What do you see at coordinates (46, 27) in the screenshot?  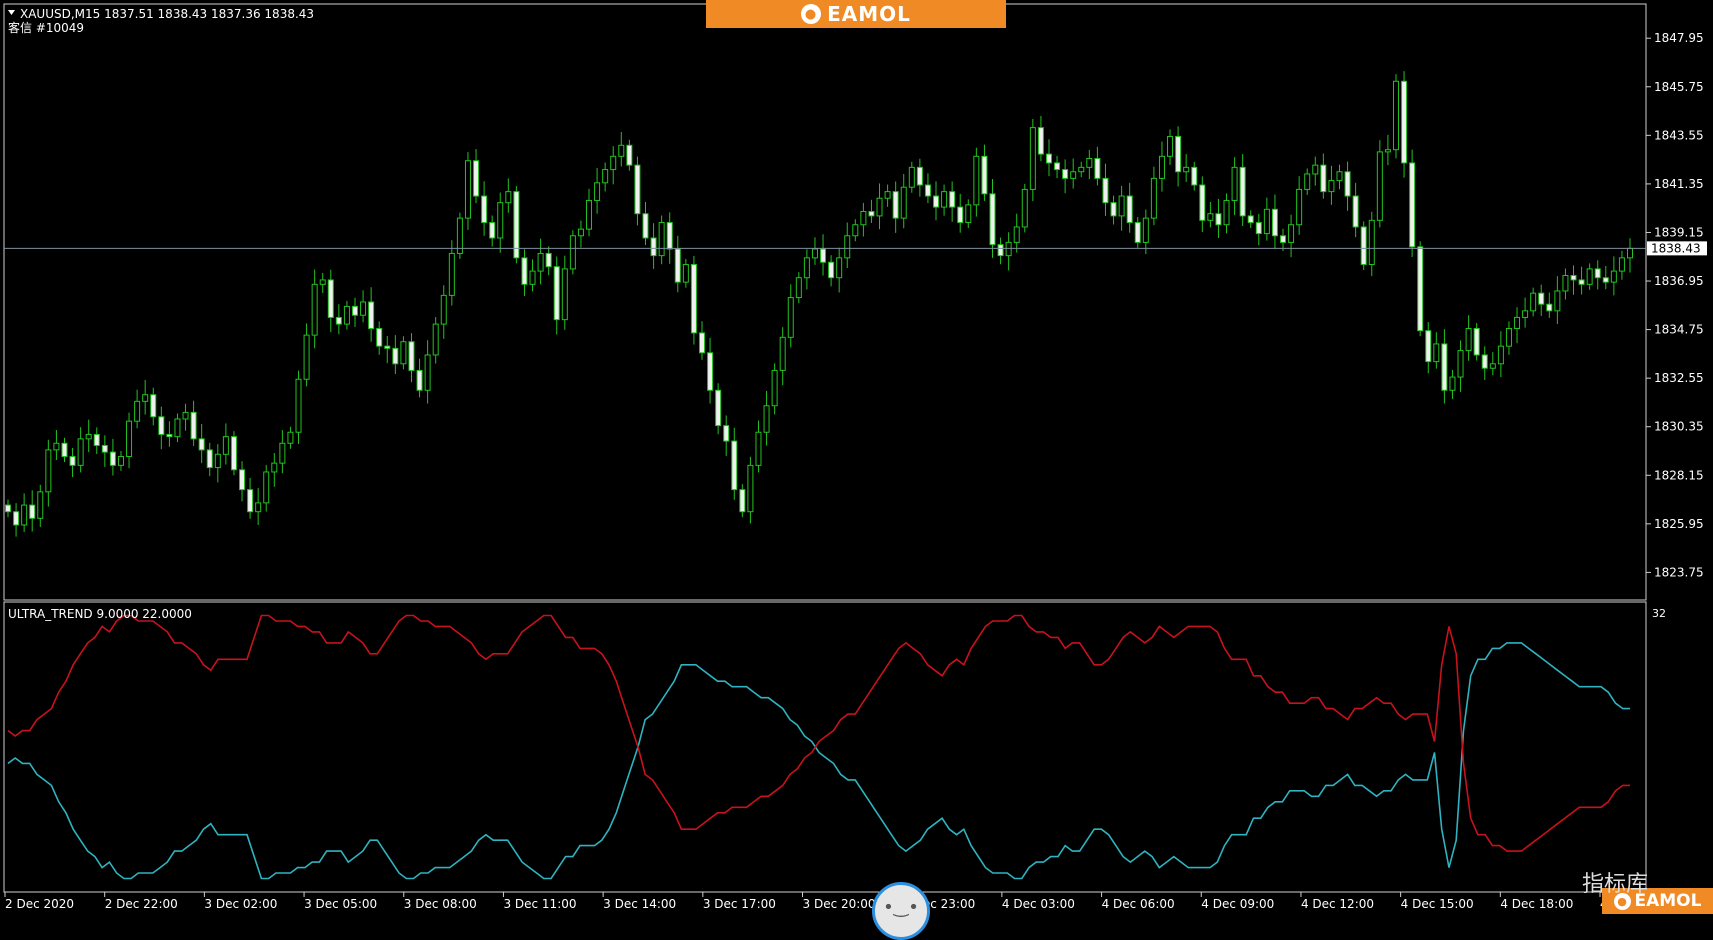 I see `account-info-text: 客信 #10049` at bounding box center [46, 27].